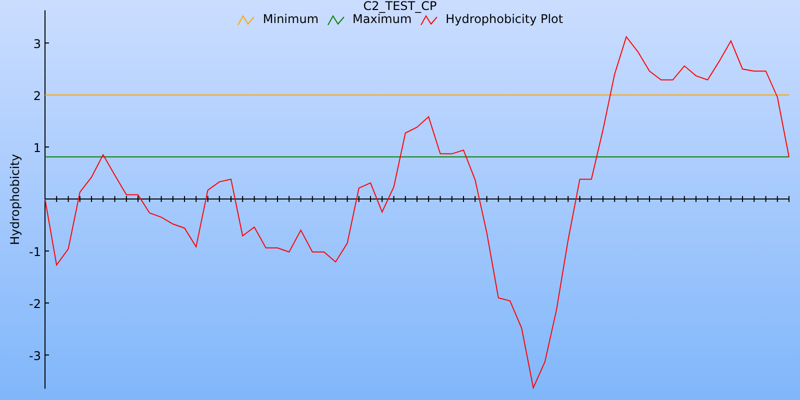 The width and height of the screenshot is (800, 400). I want to click on legend-label: Minimum, so click(290, 19).